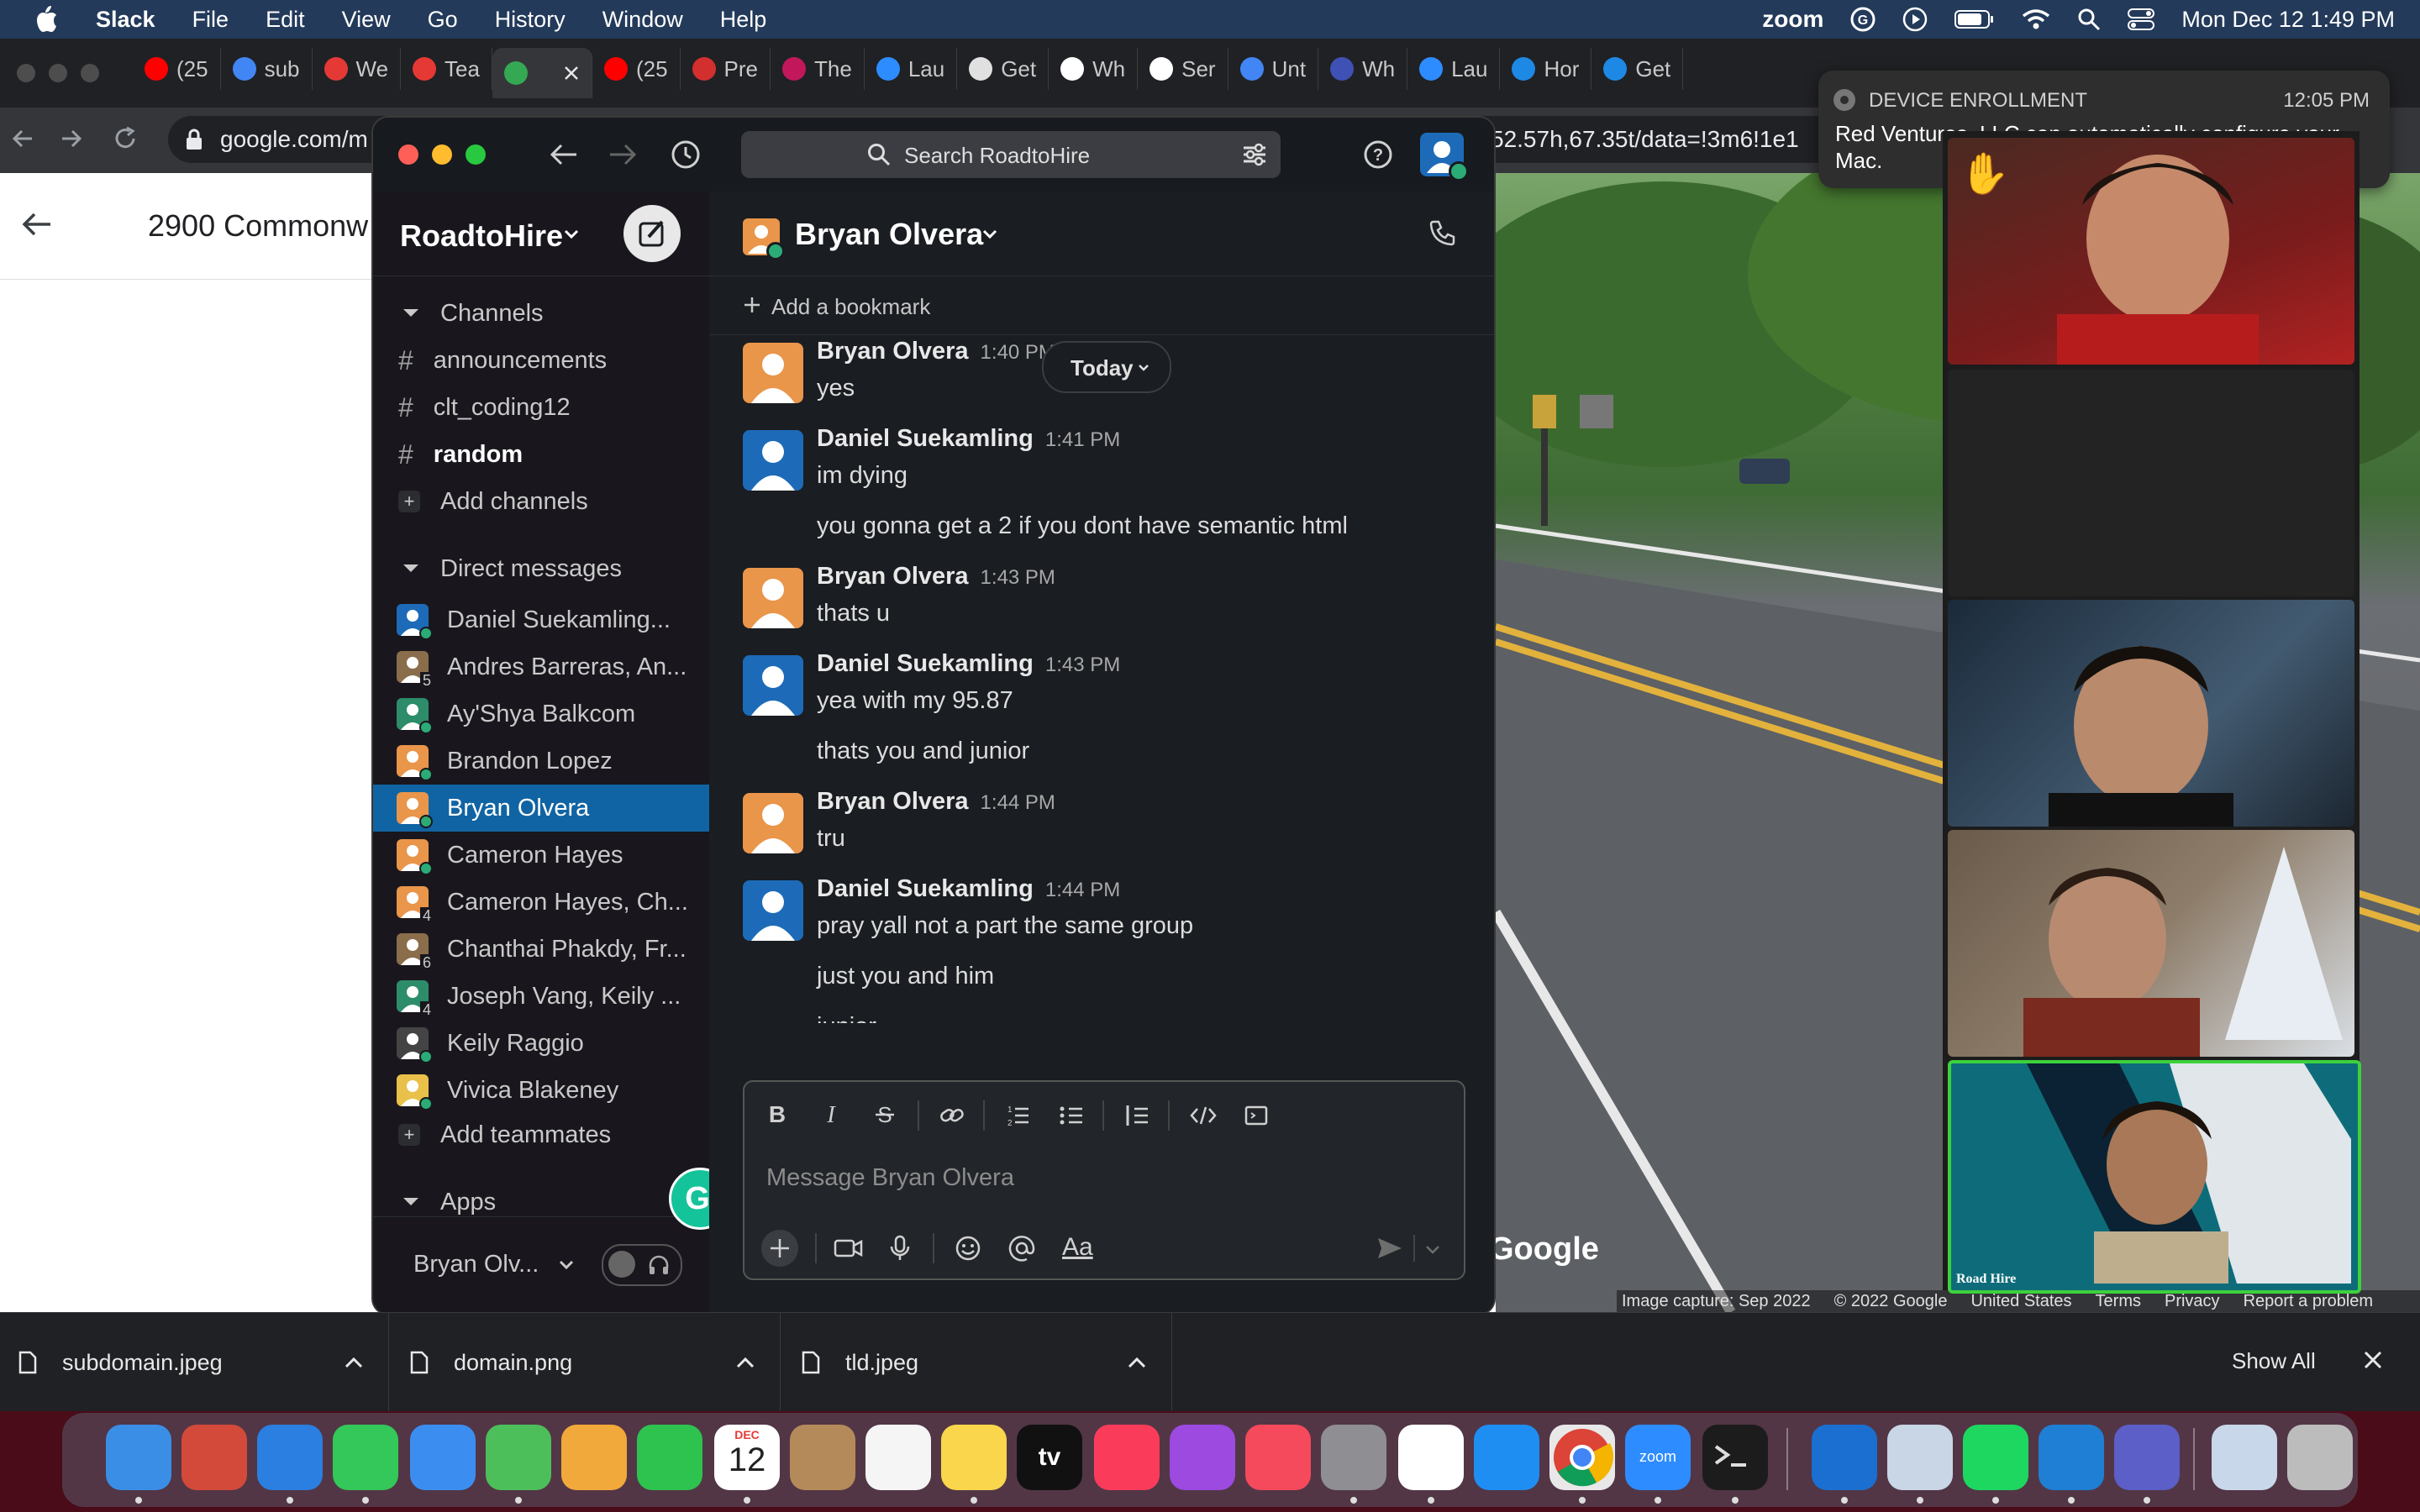 The width and height of the screenshot is (2420, 1512). Describe the element at coordinates (1582, 1457) in the screenshot. I see `chrome-icon` at that location.